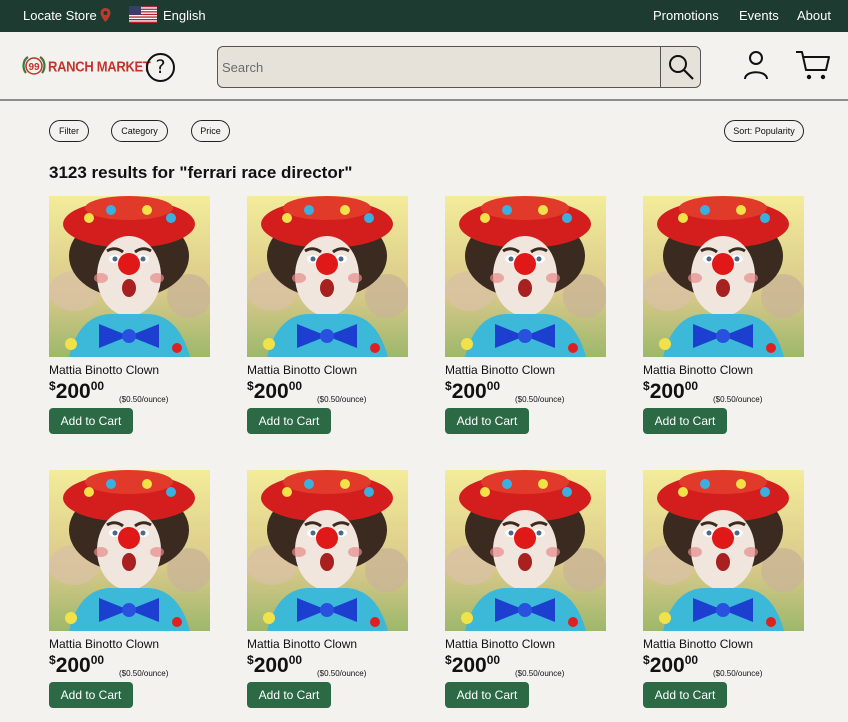  I want to click on logo-emblem-icon: 99, so click(34, 65).